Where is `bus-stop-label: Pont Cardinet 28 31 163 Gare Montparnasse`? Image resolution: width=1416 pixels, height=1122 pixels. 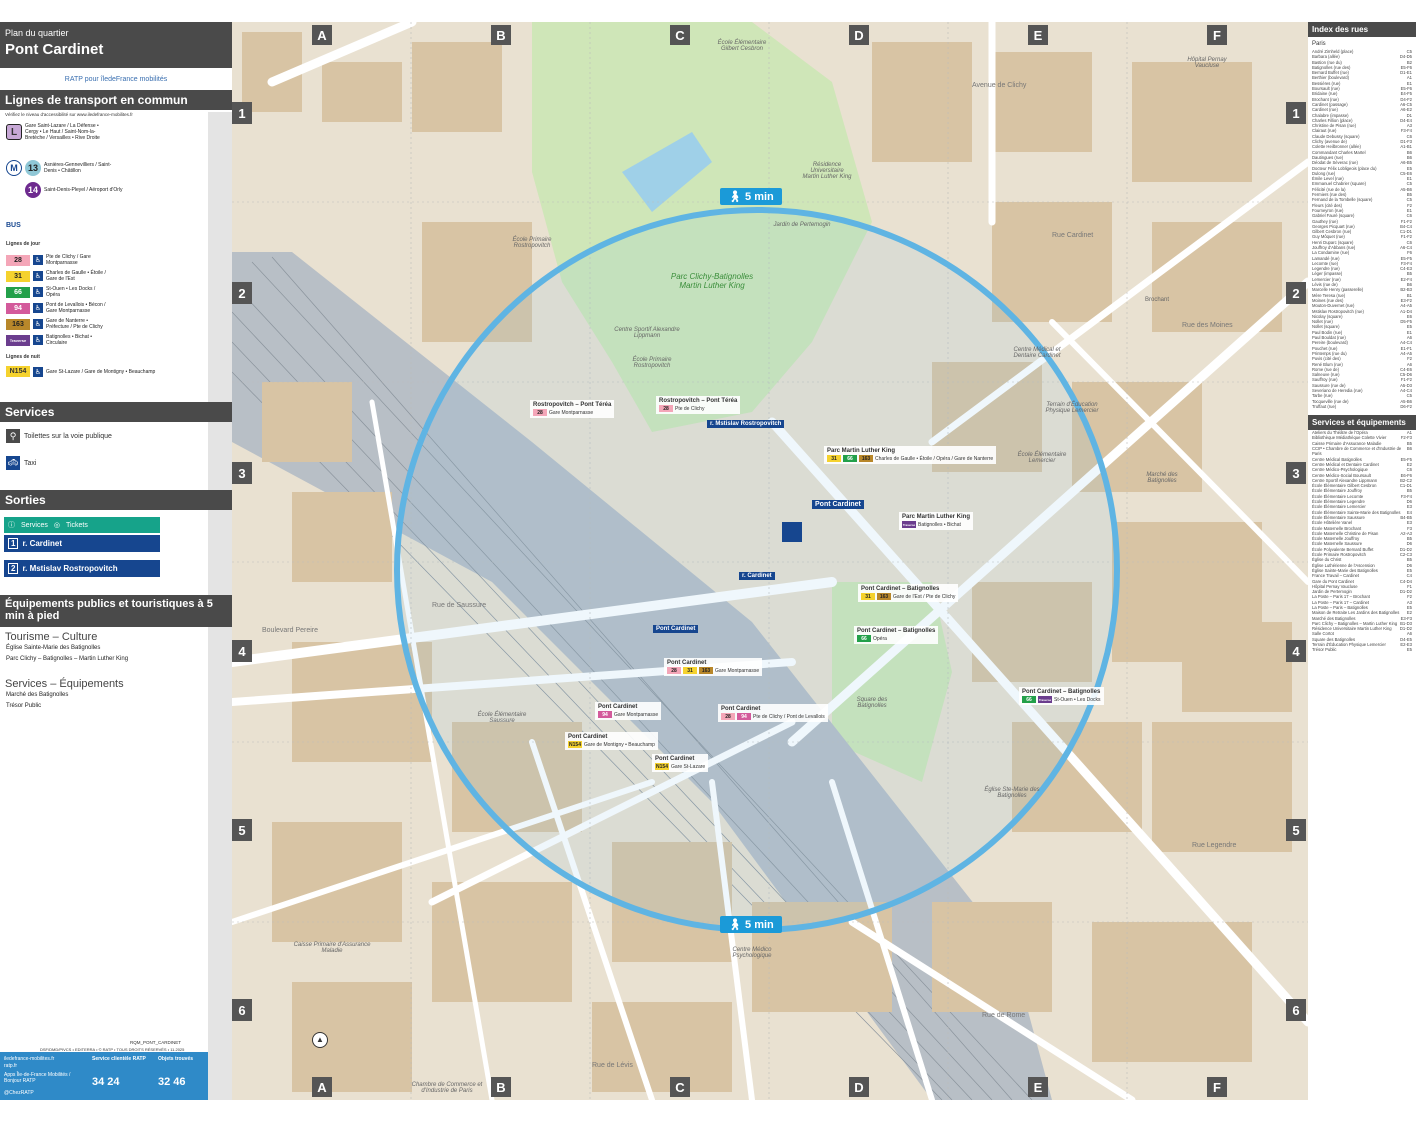 bus-stop-label: Pont Cardinet 28 31 163 Gare Montparnasse is located at coordinates (713, 667).